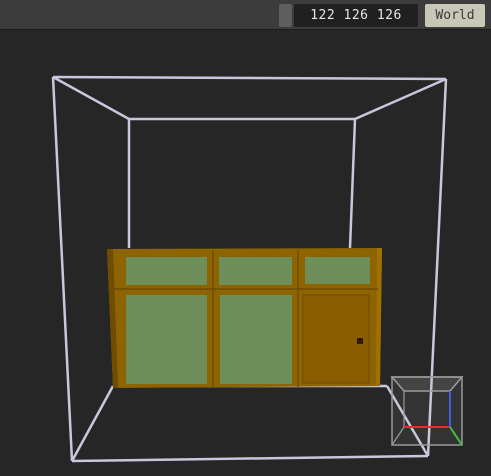 This screenshot has height=476, width=491. I want to click on door-knob, so click(360, 341).